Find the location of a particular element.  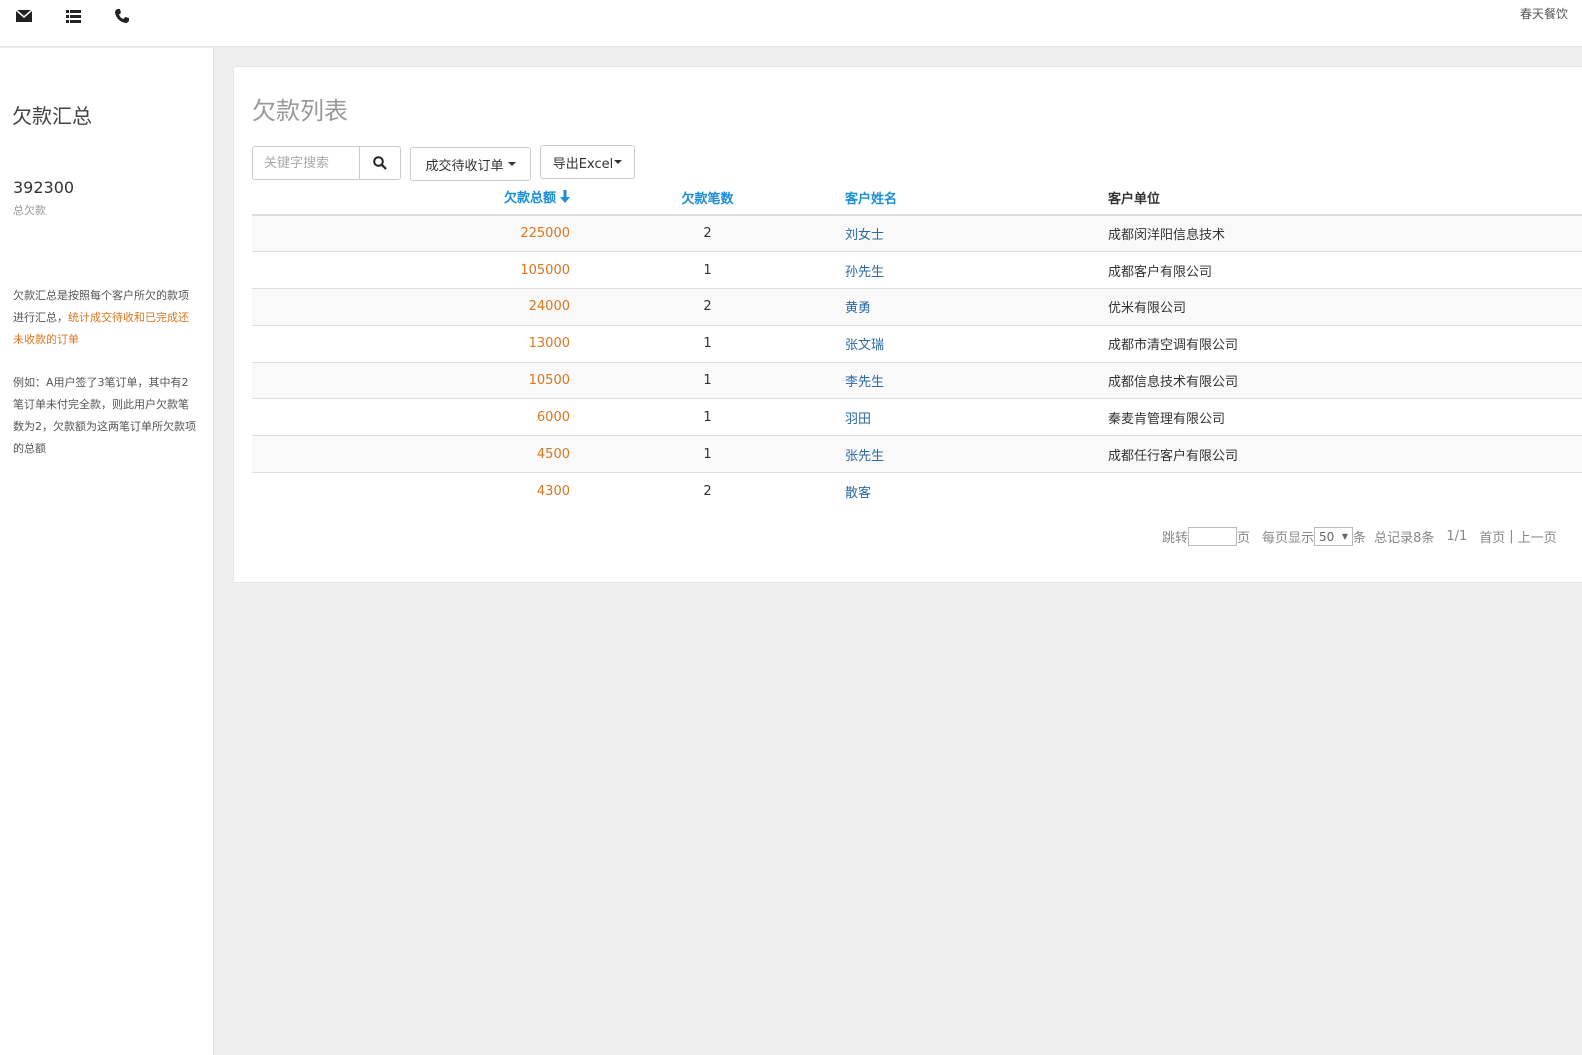

per-page-unit: 条 is located at coordinates (1360, 538).